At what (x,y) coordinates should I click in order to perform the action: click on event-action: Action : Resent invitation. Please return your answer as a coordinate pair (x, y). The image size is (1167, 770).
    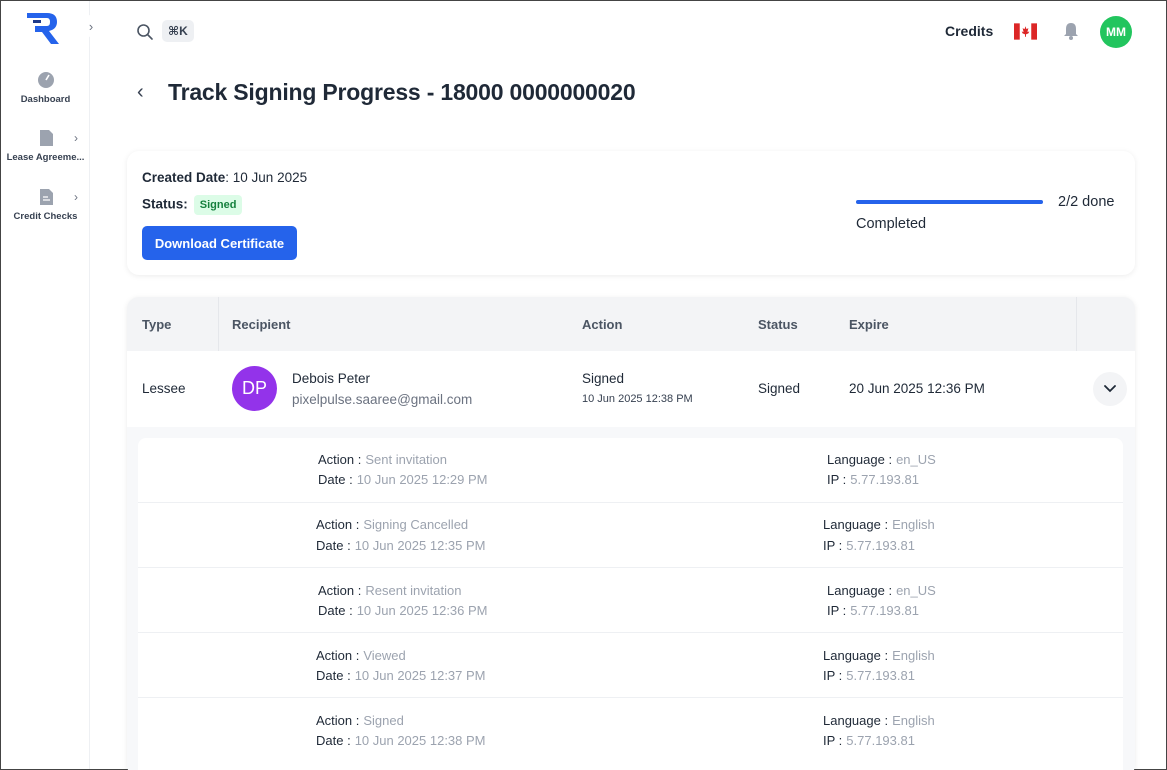
    Looking at the image, I should click on (389, 590).